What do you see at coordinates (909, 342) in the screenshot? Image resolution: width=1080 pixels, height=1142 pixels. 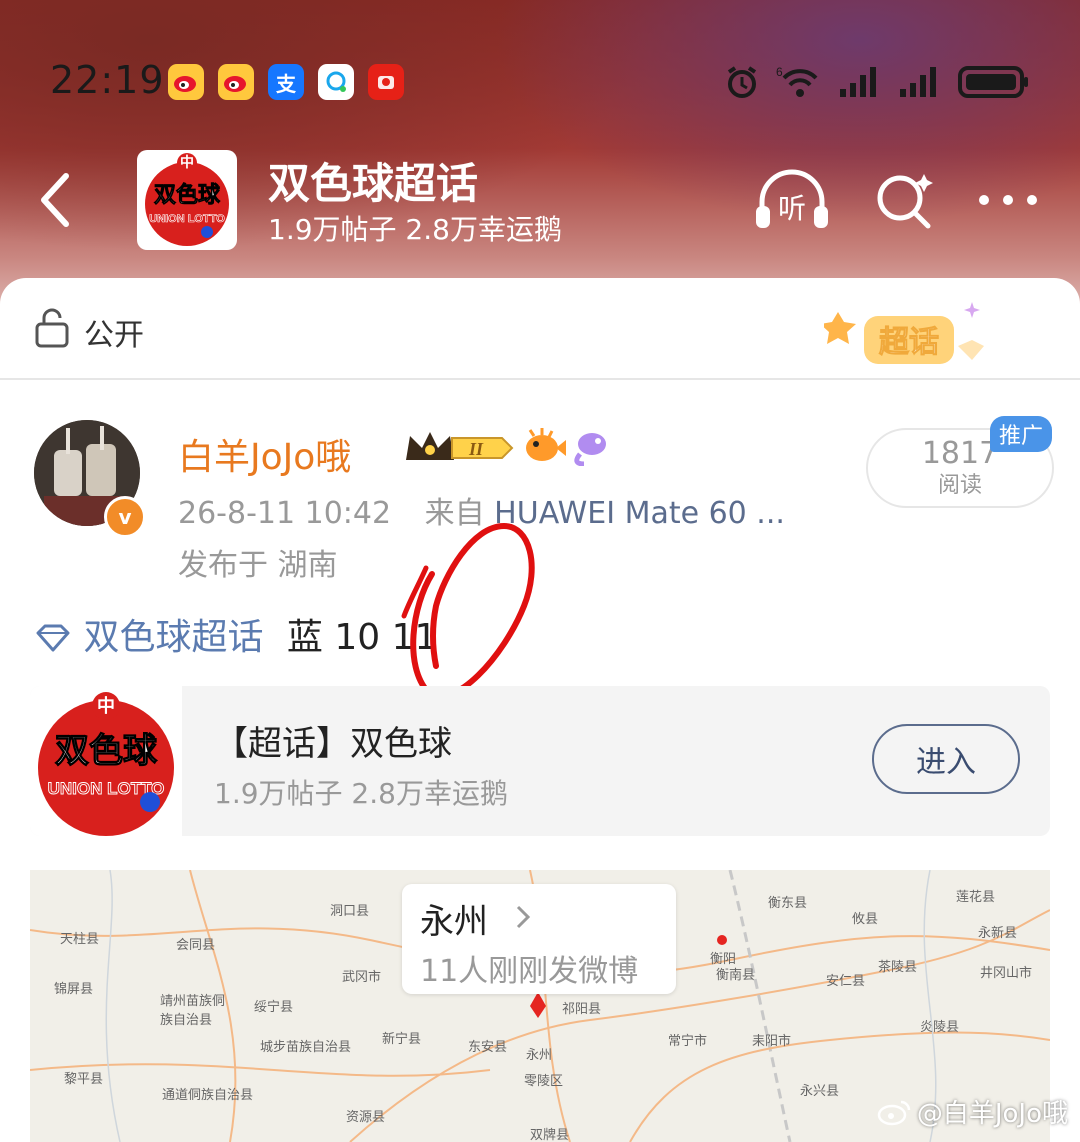 I see `chaohua-badge-text: 超话` at bounding box center [909, 342].